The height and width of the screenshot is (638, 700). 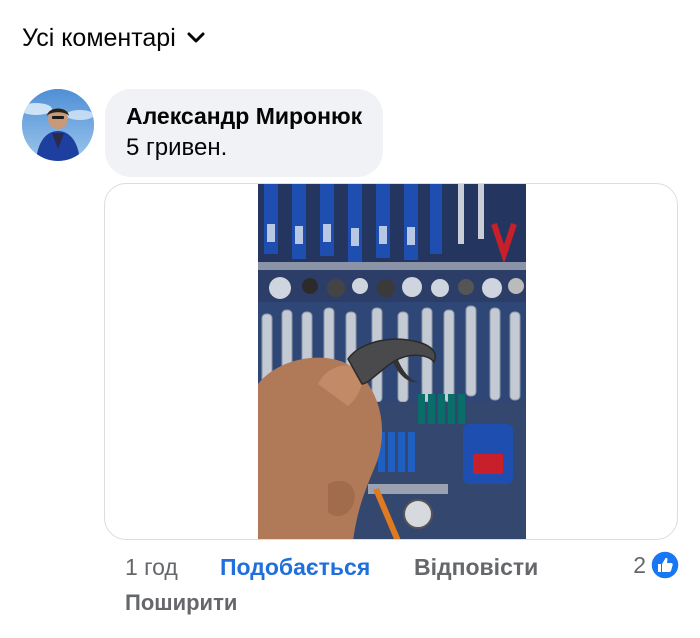 I want to click on chevron-down-icon, so click(x=196, y=37).